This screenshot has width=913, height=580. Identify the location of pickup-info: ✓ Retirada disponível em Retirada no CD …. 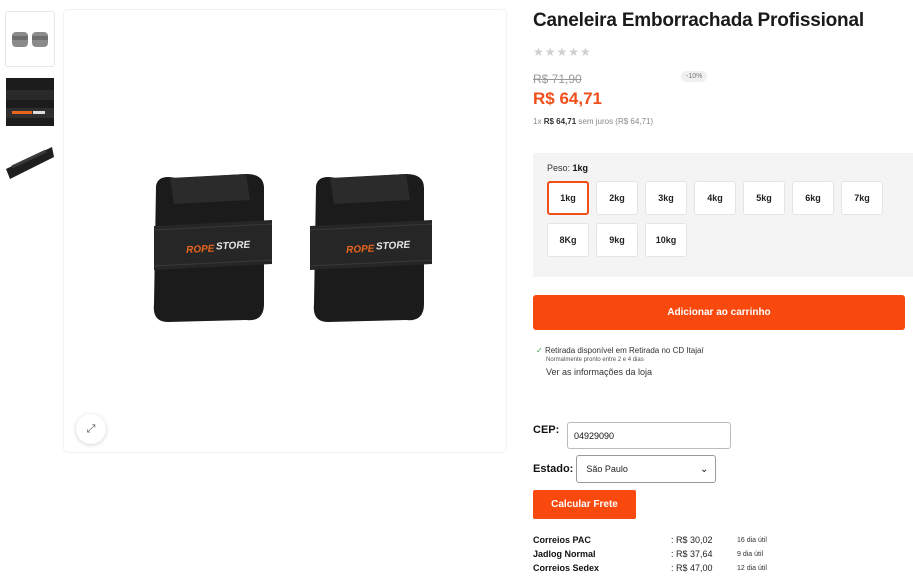
(686, 361).